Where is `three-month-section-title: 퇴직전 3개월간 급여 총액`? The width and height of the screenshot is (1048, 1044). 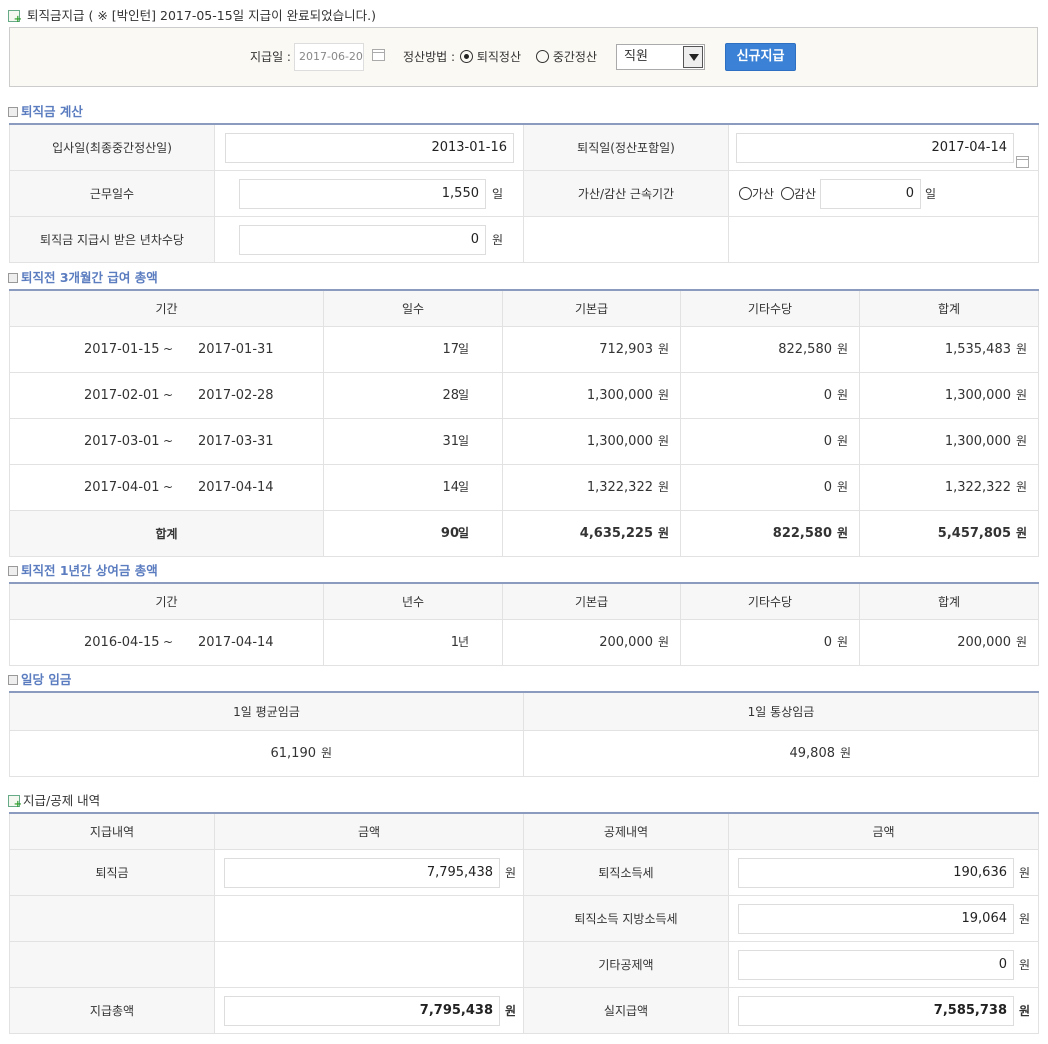 three-month-section-title: 퇴직전 3개월간 급여 총액 is located at coordinates (83, 276).